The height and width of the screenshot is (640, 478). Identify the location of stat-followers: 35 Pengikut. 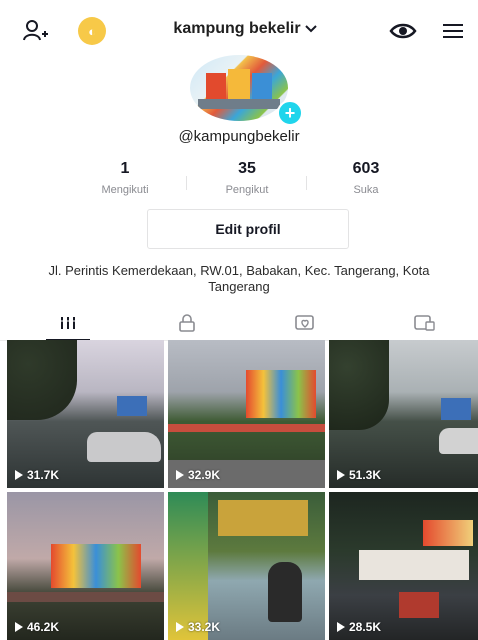
(247, 178).